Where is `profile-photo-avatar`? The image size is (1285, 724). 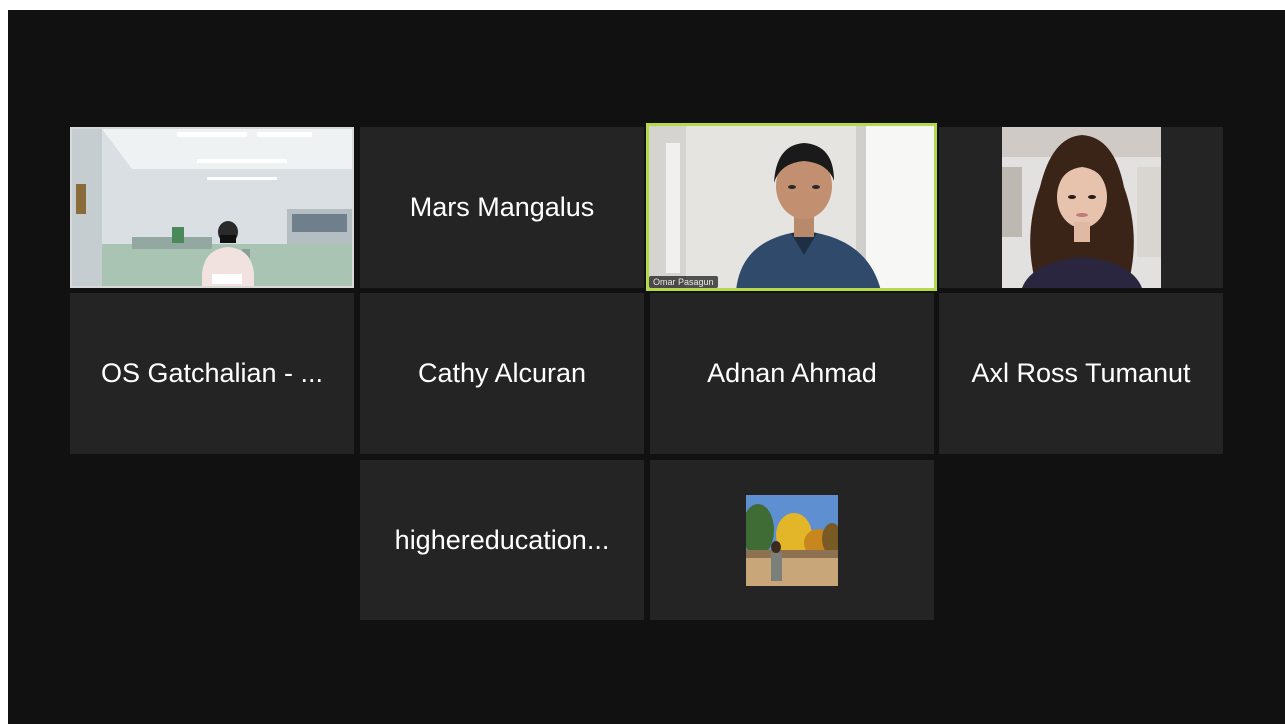 profile-photo-avatar is located at coordinates (792, 540).